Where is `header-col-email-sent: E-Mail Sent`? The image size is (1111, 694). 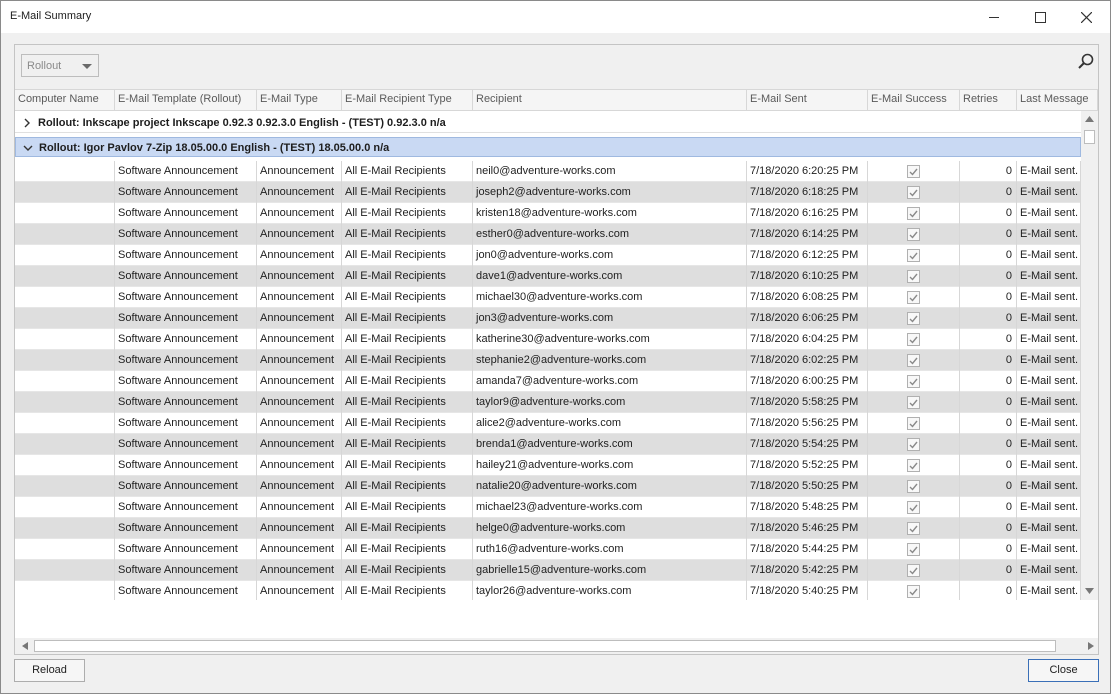 header-col-email-sent: E-Mail Sent is located at coordinates (807, 100).